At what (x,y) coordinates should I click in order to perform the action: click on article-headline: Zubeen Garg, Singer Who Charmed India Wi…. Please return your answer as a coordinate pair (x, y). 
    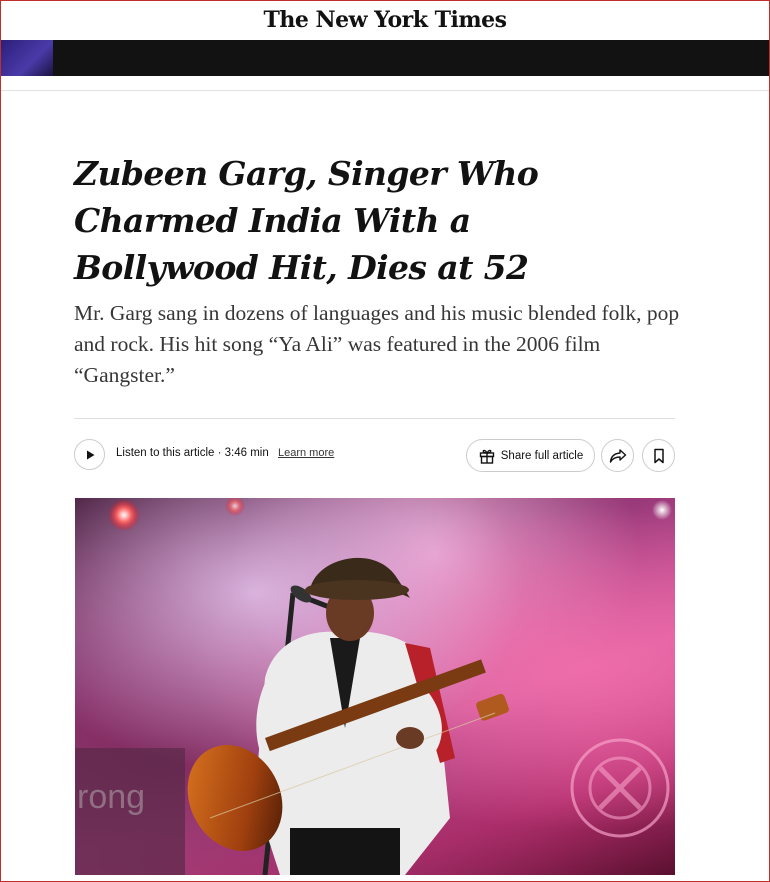
    Looking at the image, I should click on (306, 220).